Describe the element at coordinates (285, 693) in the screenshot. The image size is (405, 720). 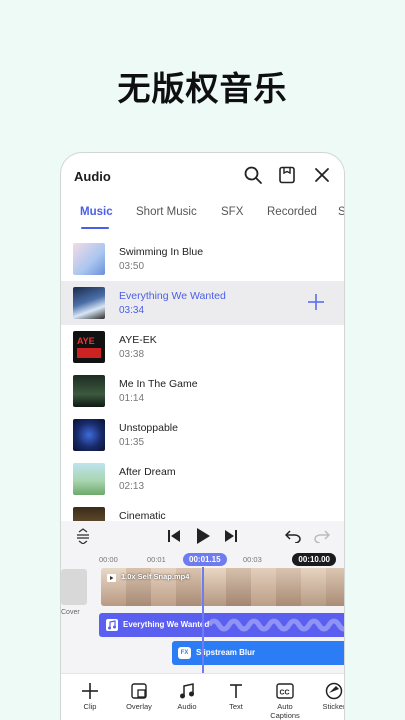
I see `svg-text: CC` at that location.